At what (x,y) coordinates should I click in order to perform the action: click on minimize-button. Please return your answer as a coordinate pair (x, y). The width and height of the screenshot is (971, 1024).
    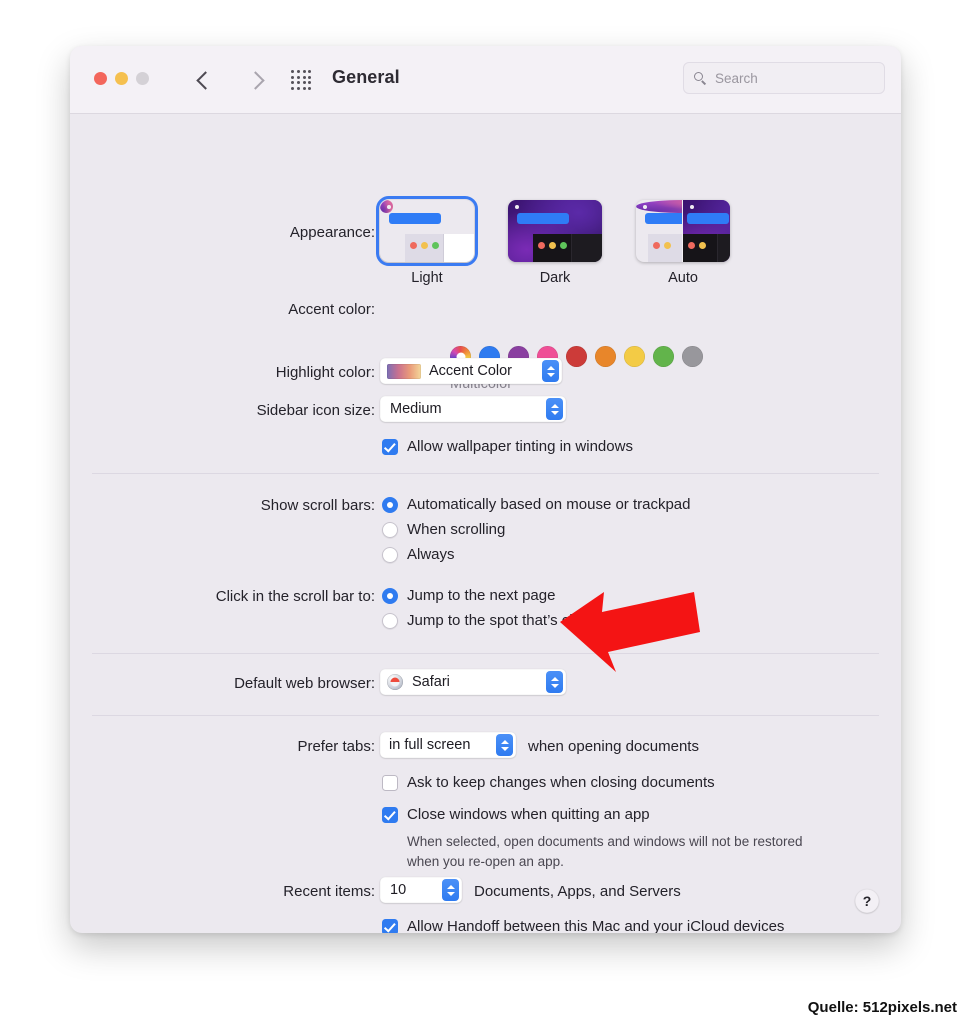
    Looking at the image, I should click on (121, 78).